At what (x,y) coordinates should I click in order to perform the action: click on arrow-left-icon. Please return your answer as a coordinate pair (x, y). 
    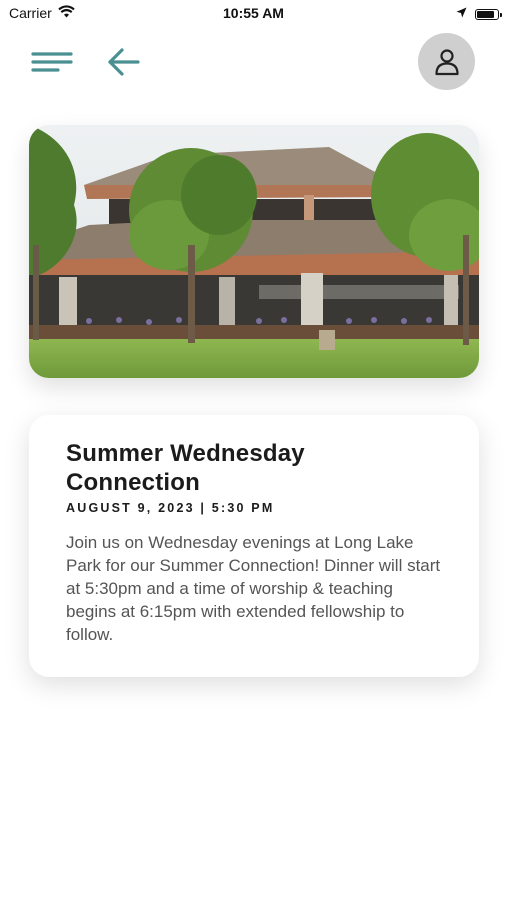
    Looking at the image, I should click on (124, 62).